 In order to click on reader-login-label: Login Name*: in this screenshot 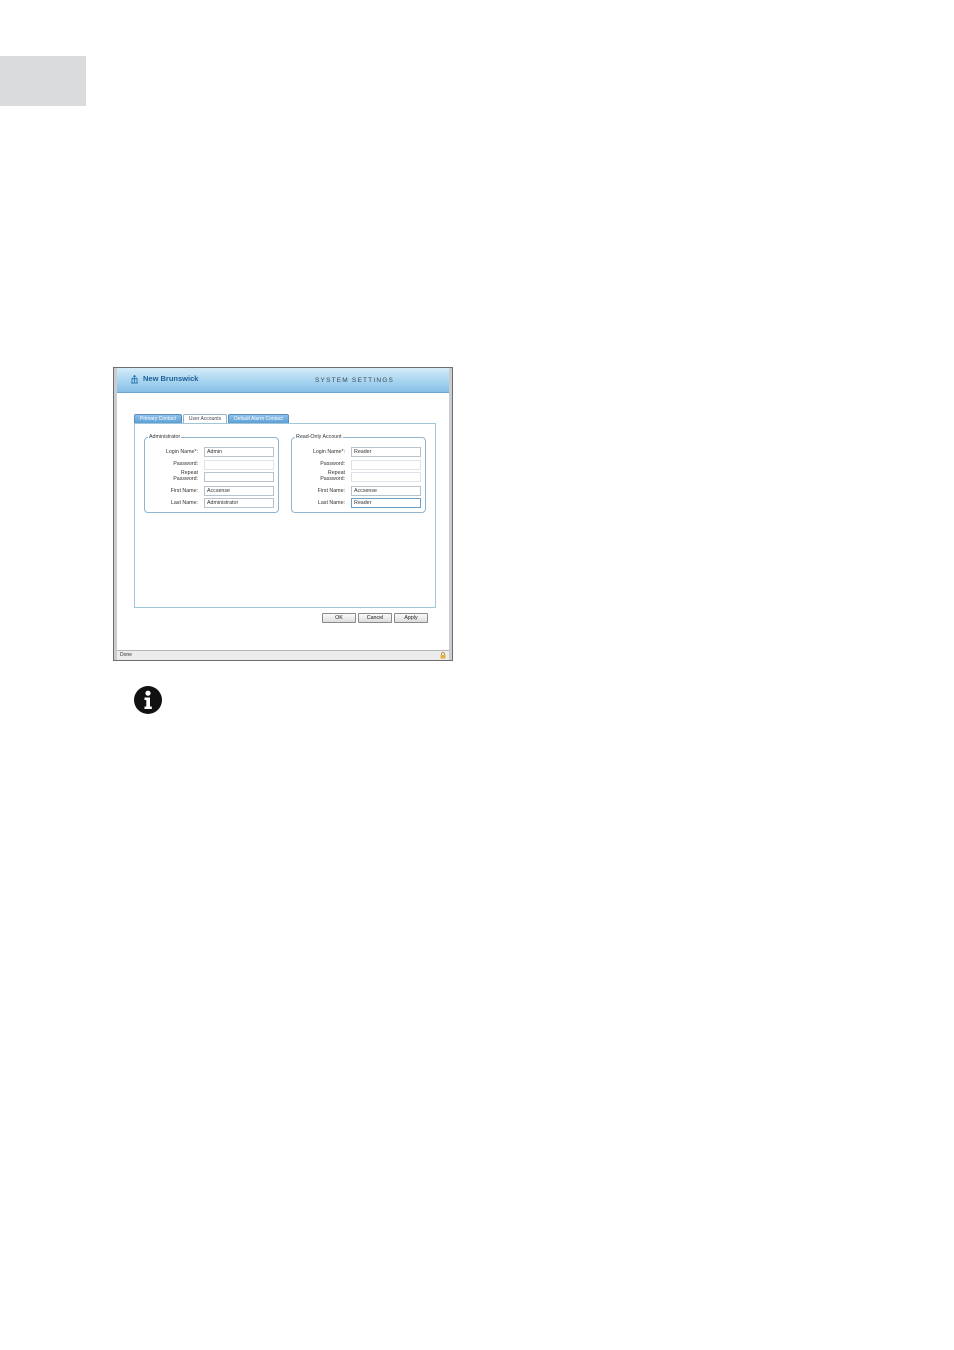, I will do `click(328, 452)`.